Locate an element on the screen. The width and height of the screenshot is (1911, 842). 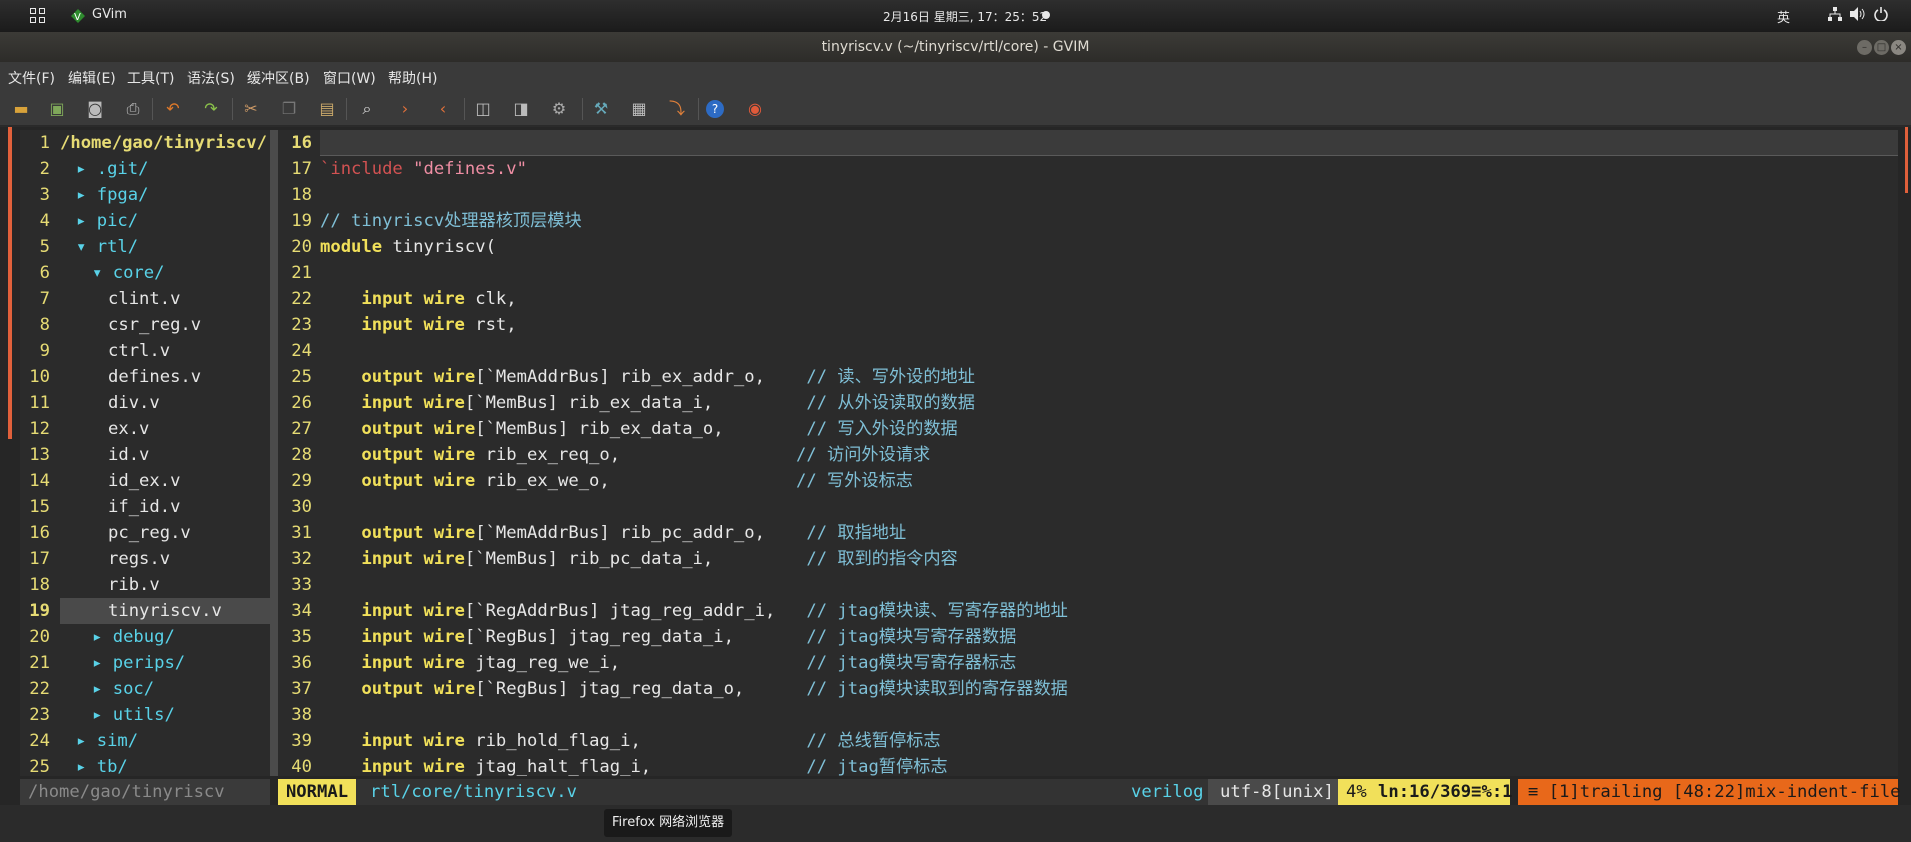
tree-dir-item: ▸ utils/ is located at coordinates (133, 715).